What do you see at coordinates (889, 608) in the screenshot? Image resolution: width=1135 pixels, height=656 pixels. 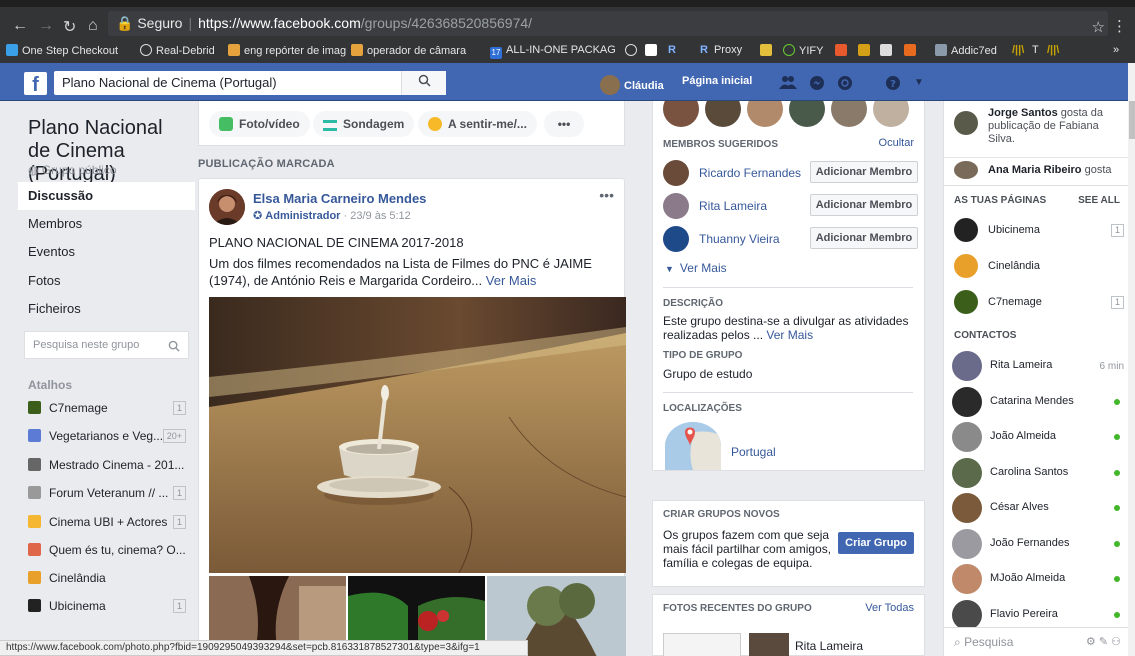 I see `see-all-photos-link: Ver Todas` at bounding box center [889, 608].